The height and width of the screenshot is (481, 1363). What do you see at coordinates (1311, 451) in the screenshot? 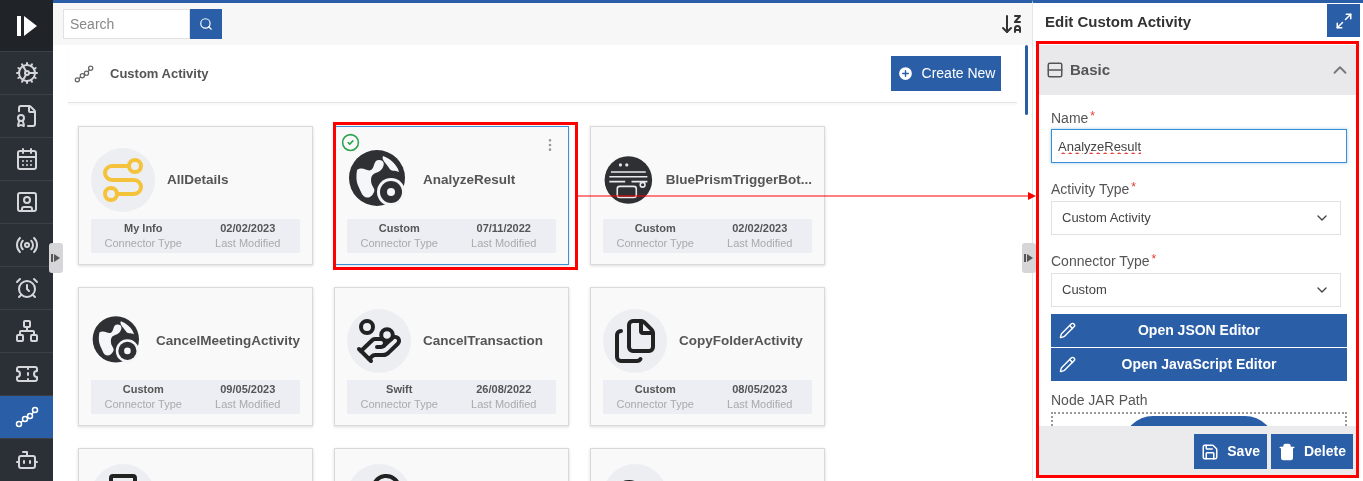
I see `delete-button: Delete` at bounding box center [1311, 451].